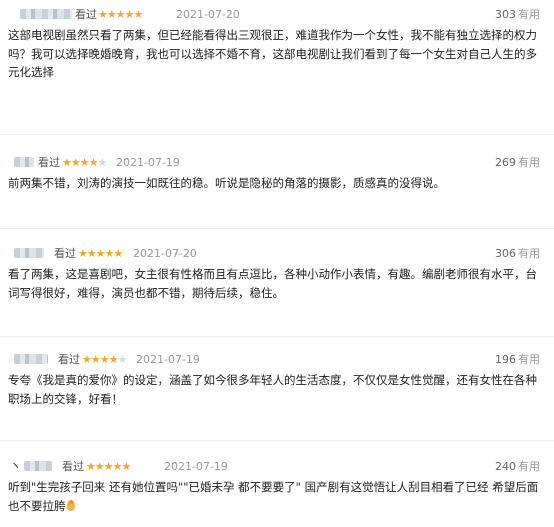  I want to click on username-fragment: ヽ, so click(15, 465).